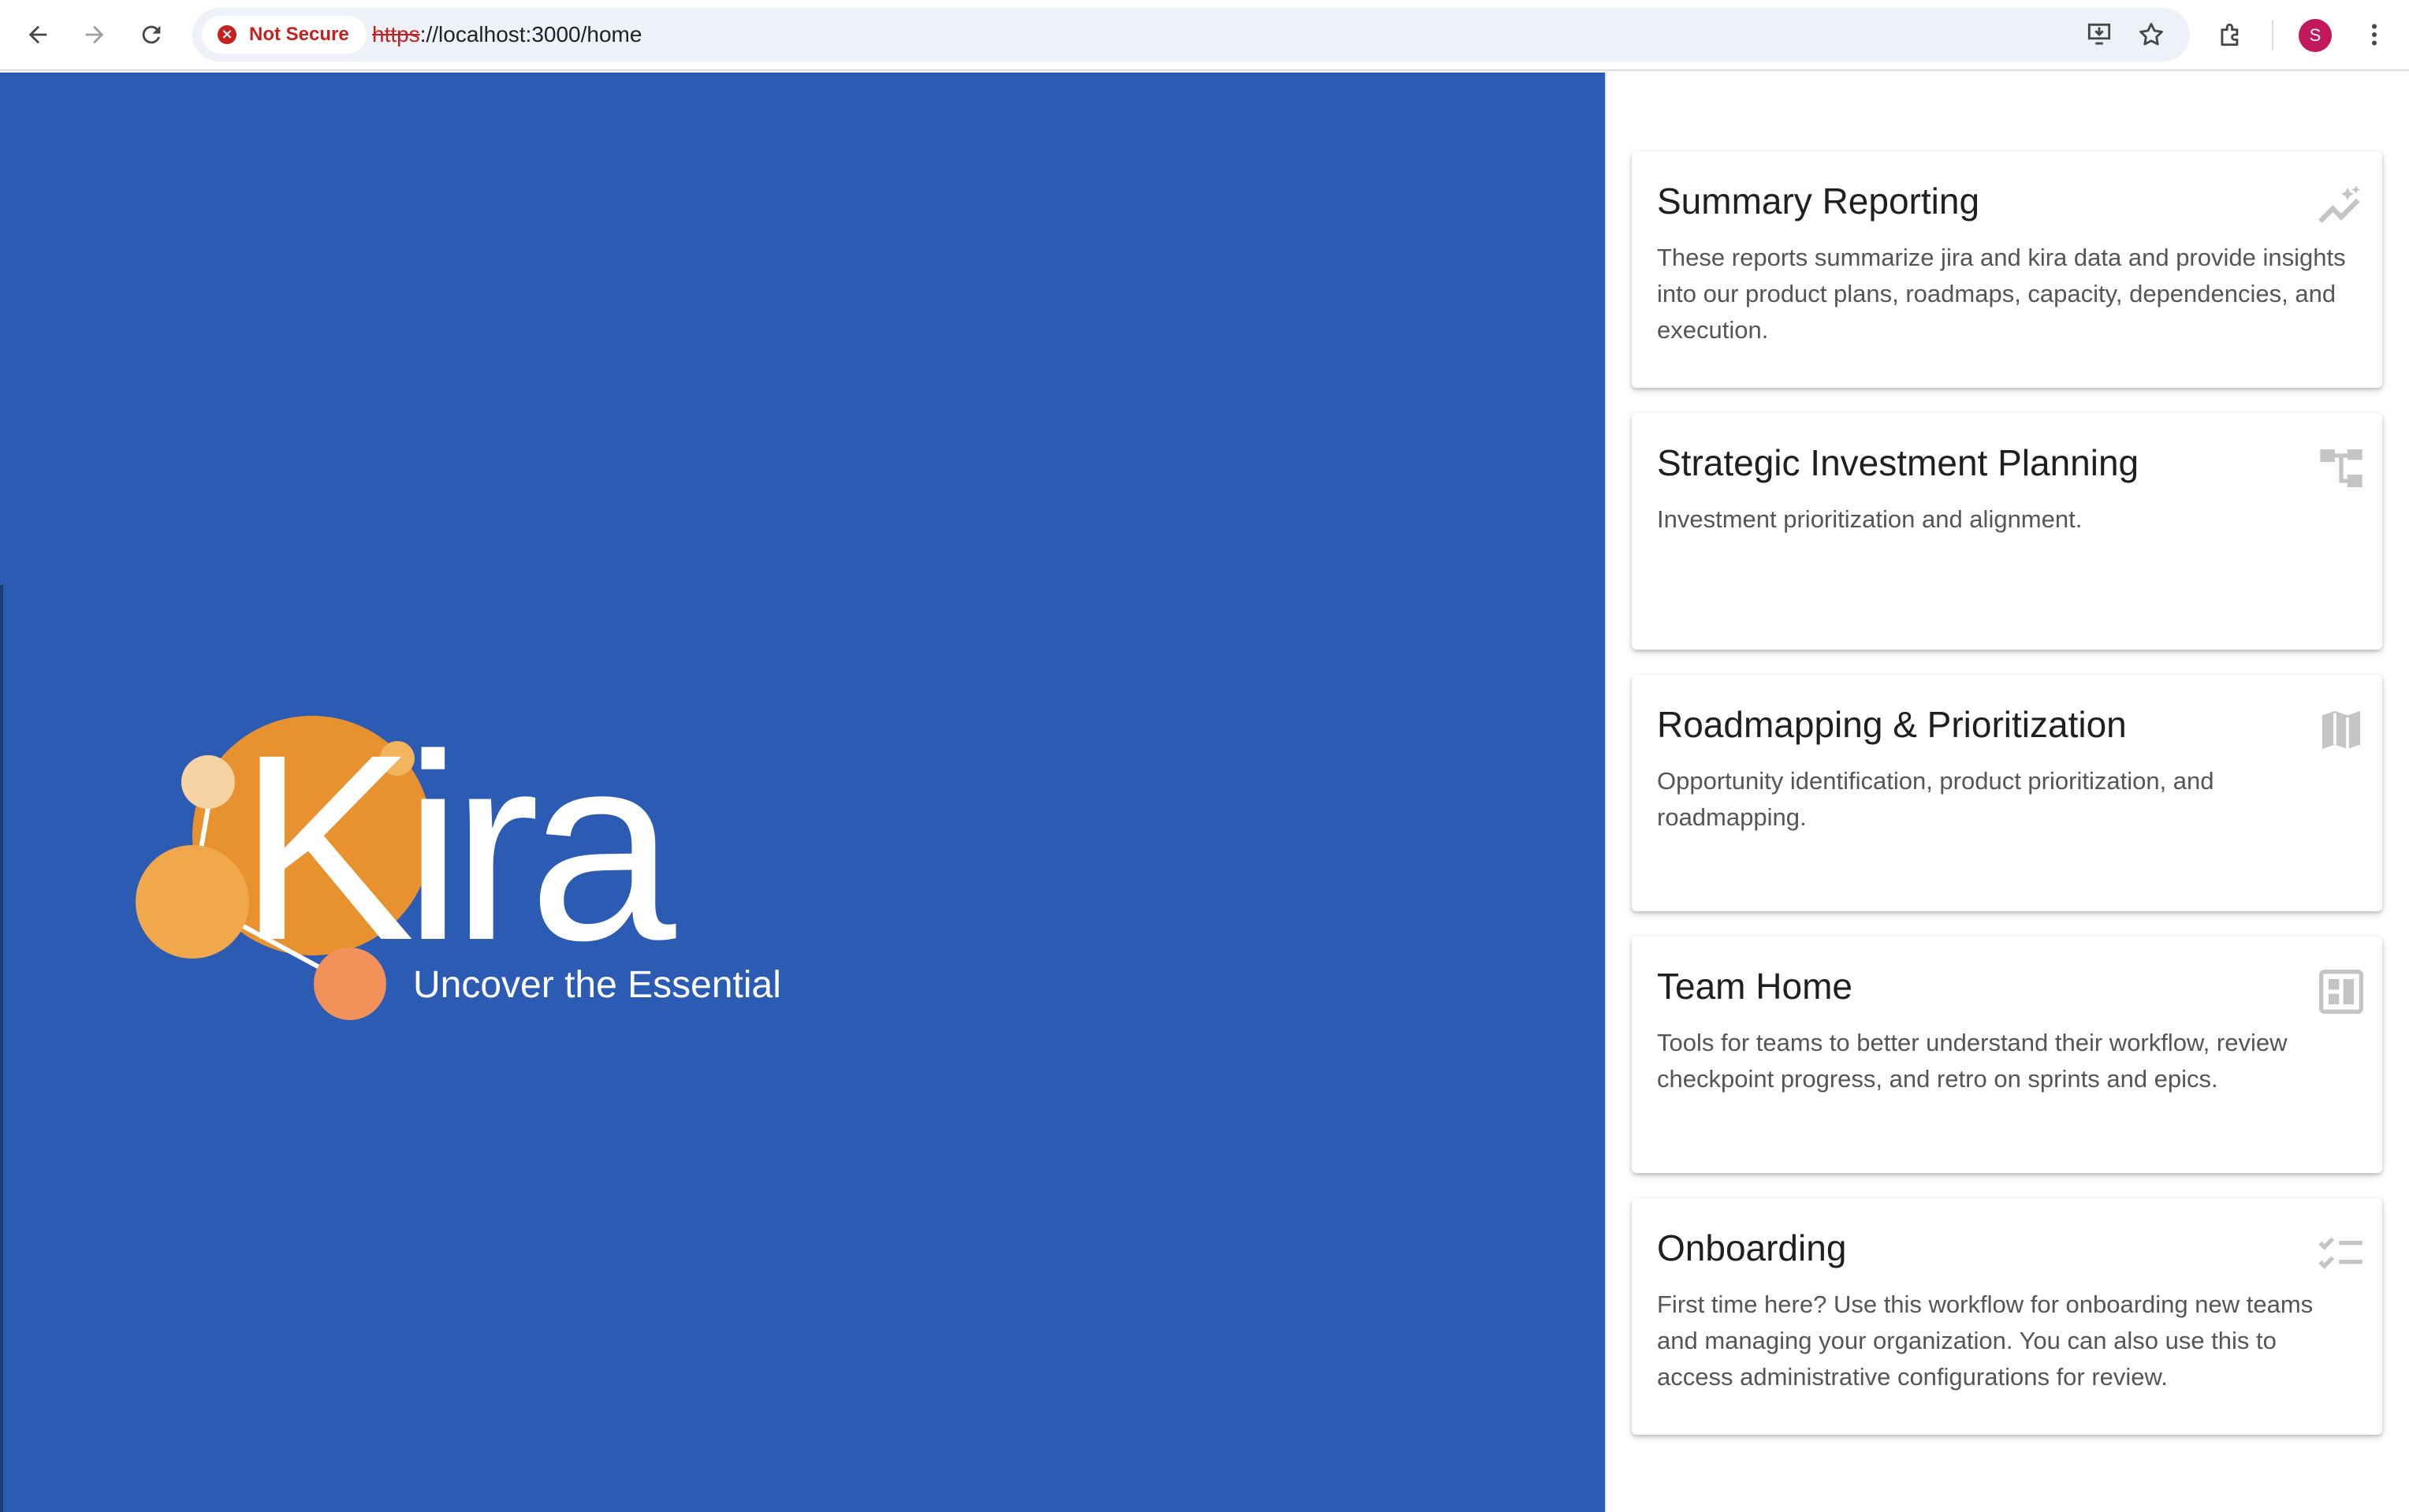 This screenshot has width=2409, height=1512. What do you see at coordinates (299, 35) in the screenshot?
I see `security-label: Not Secure` at bounding box center [299, 35].